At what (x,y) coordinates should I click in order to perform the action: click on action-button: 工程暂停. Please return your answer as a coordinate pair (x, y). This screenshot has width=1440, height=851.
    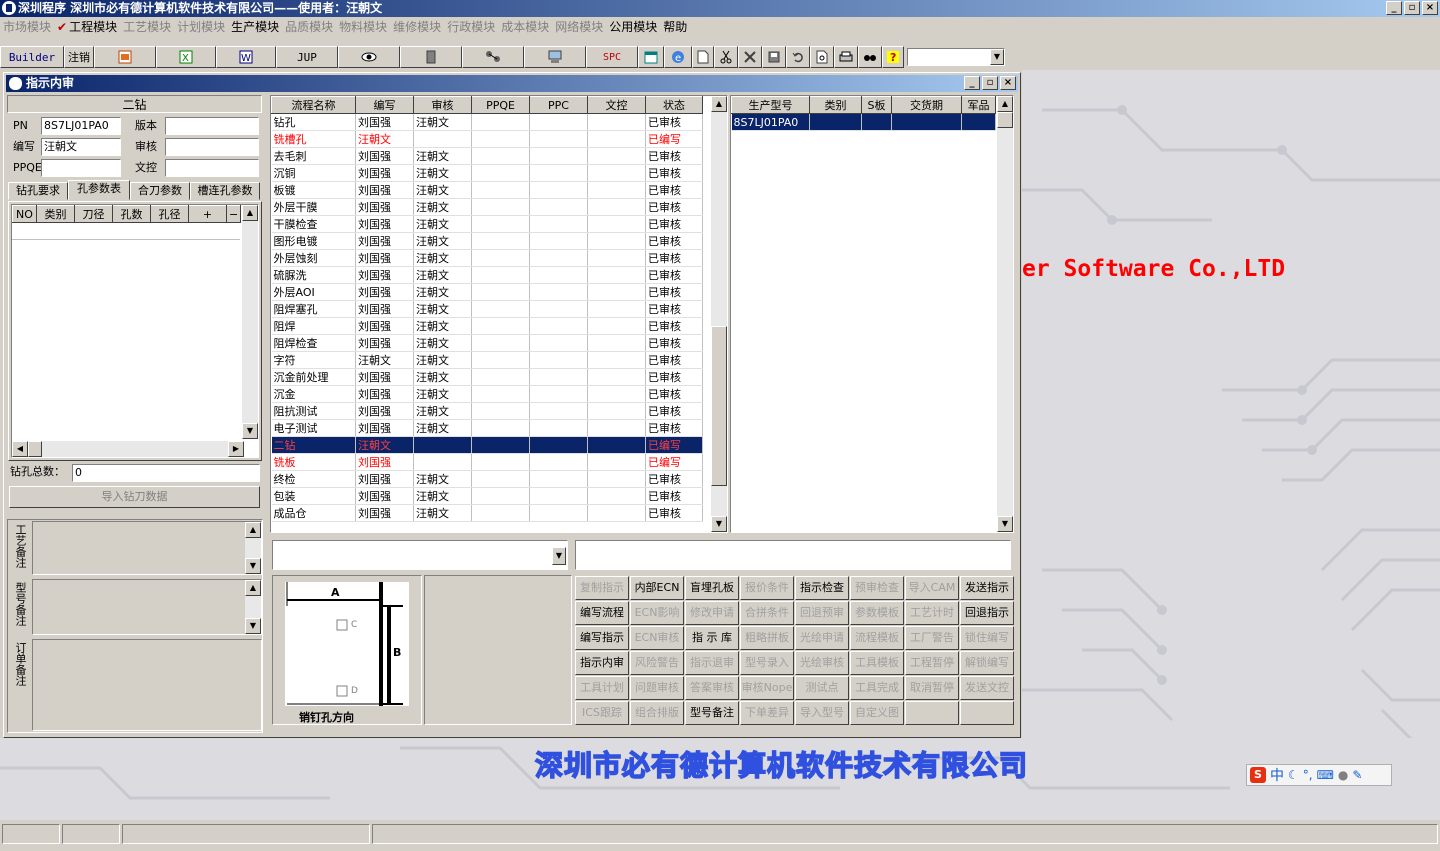
    Looking at the image, I should click on (932, 663).